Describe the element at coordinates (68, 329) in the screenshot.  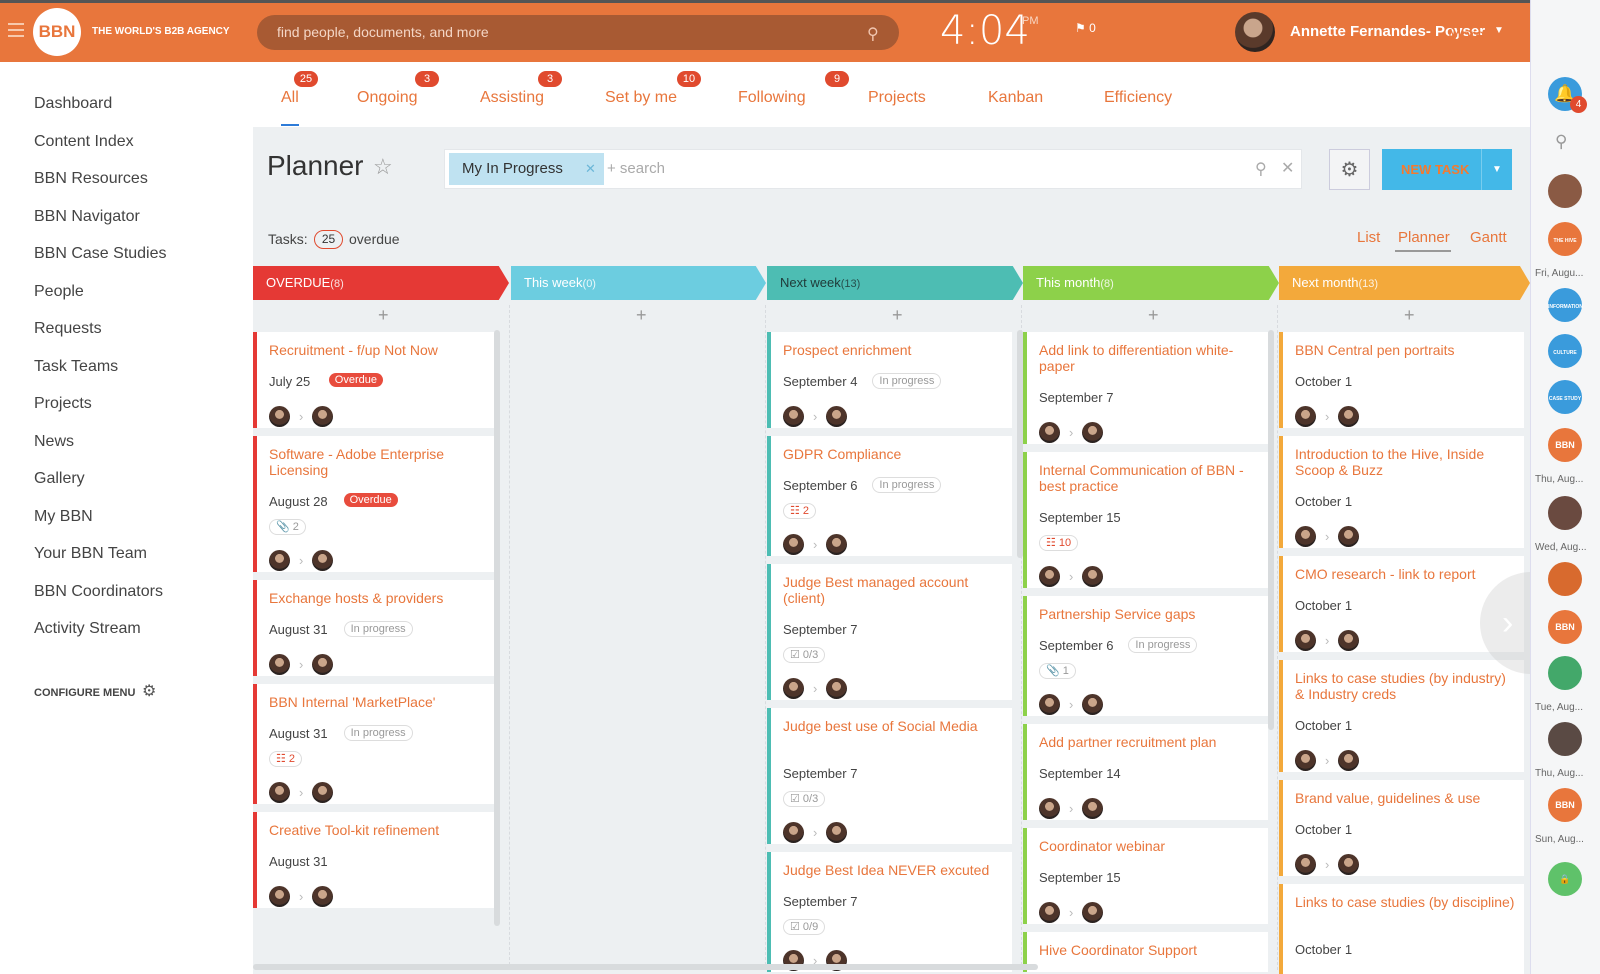
I see `sidebar-item: Requests` at that location.